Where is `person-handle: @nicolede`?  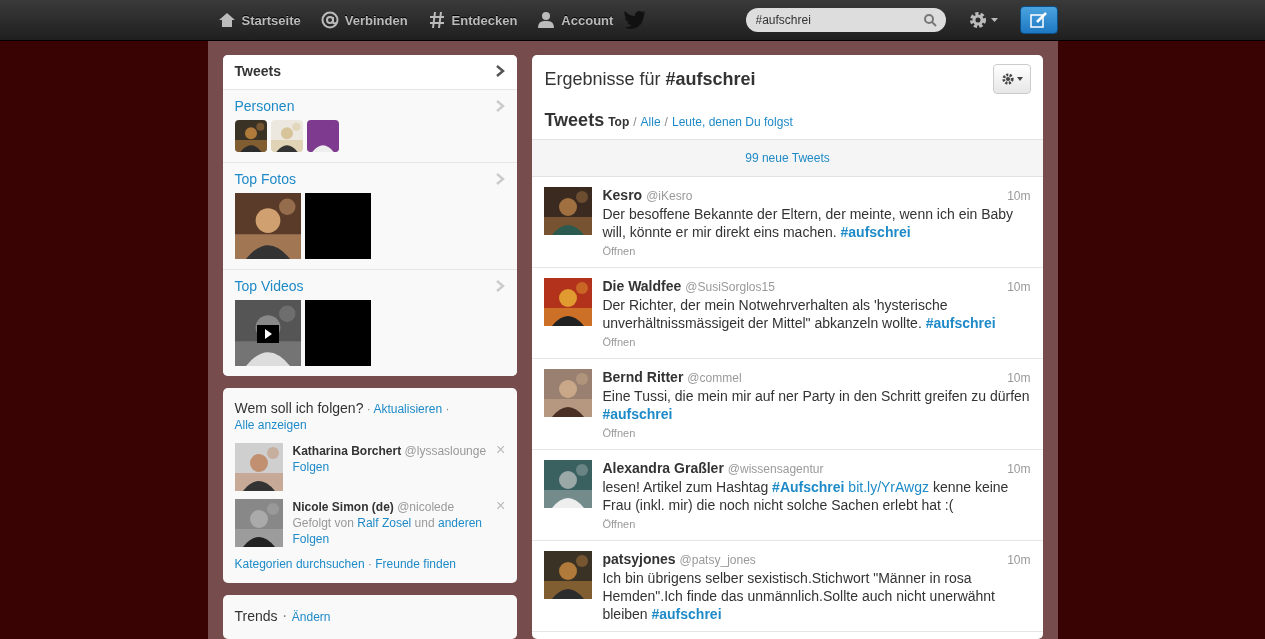
person-handle: @nicolede is located at coordinates (426, 507).